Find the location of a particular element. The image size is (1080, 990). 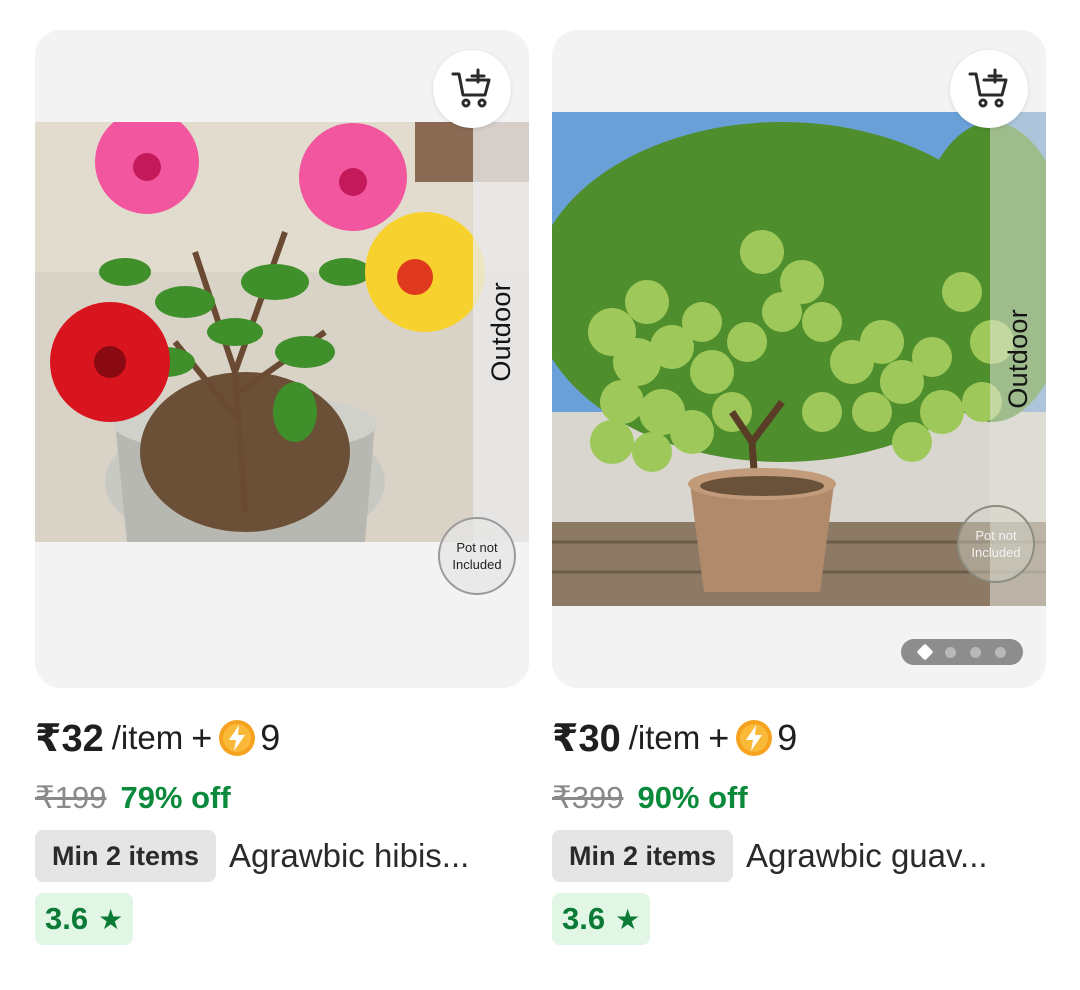

discount-percent: 90% off is located at coordinates (692, 797).